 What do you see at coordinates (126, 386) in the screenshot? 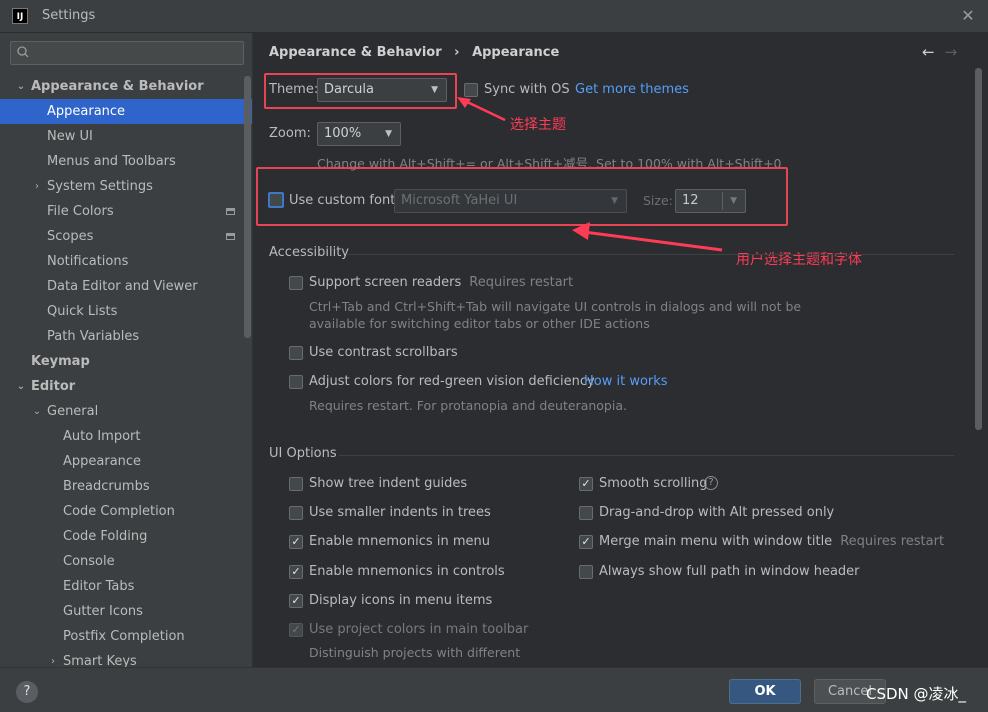
I see `sidebar-item-editor: ⌄ Editor` at bounding box center [126, 386].